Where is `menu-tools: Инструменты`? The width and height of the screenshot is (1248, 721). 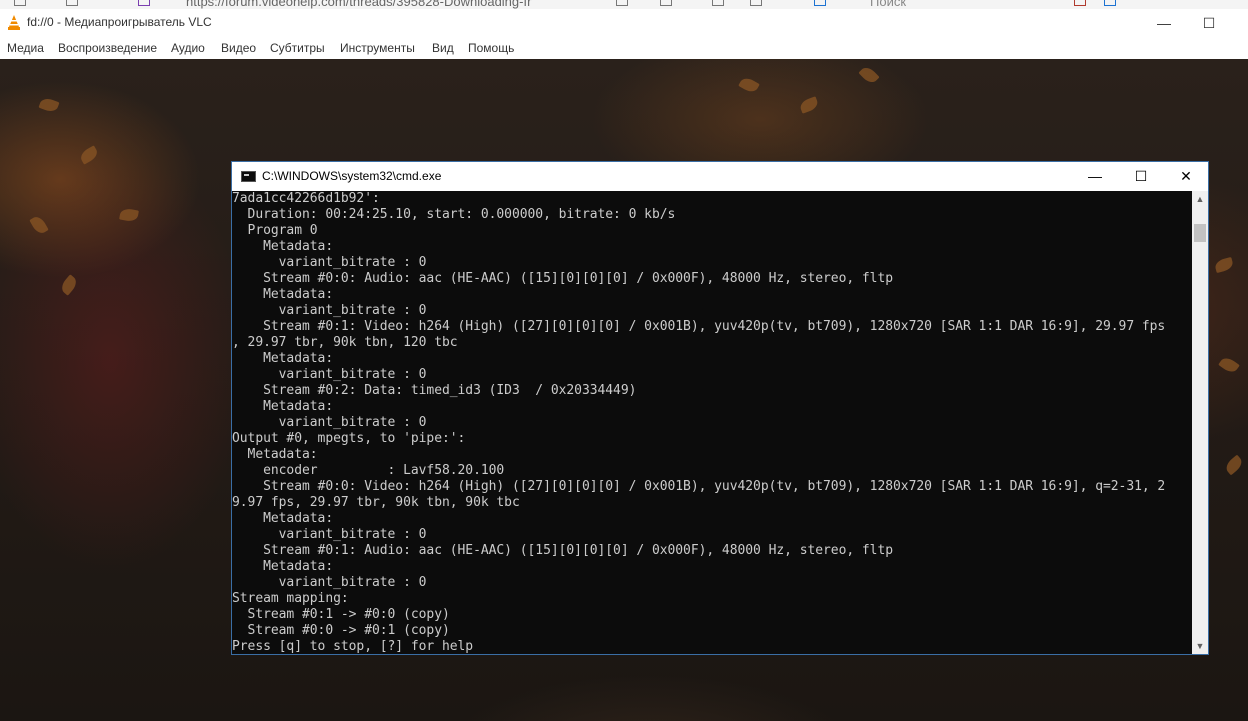 menu-tools: Инструменты is located at coordinates (377, 48).